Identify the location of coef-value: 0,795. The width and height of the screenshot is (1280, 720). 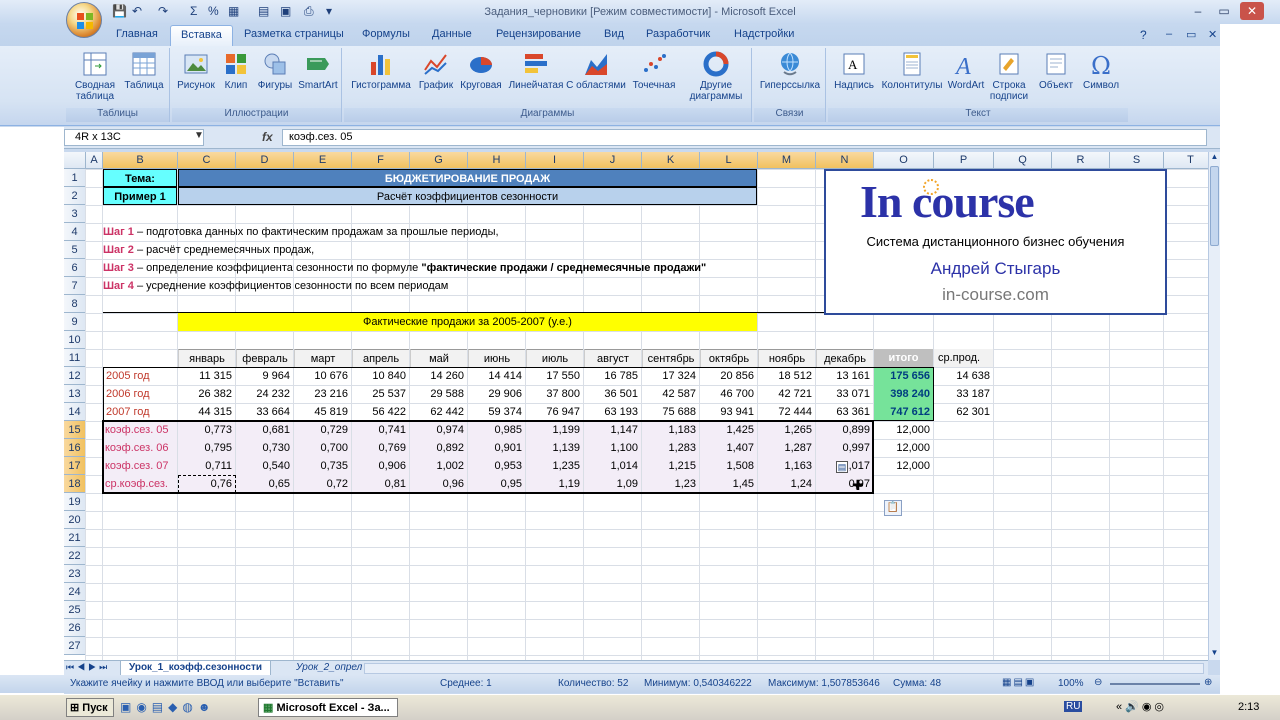
(206, 448).